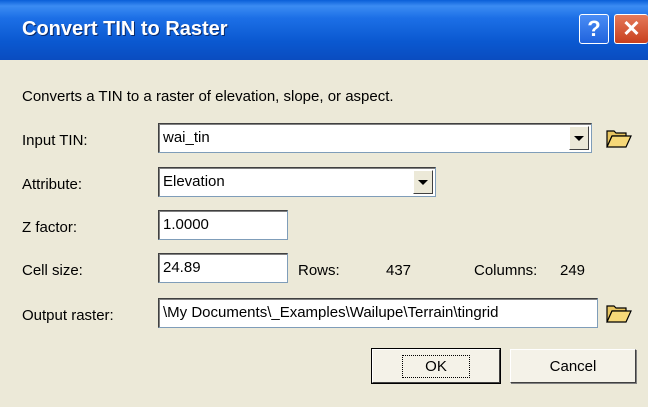 The height and width of the screenshot is (407, 648). Describe the element at coordinates (50, 227) in the screenshot. I see `z-factor-label: Z factor:` at that location.